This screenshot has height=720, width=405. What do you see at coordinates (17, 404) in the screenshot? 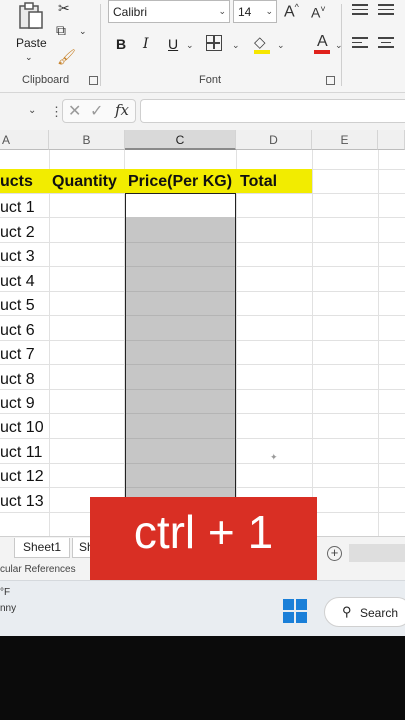
I see `product-cell: uct 9` at bounding box center [17, 404].